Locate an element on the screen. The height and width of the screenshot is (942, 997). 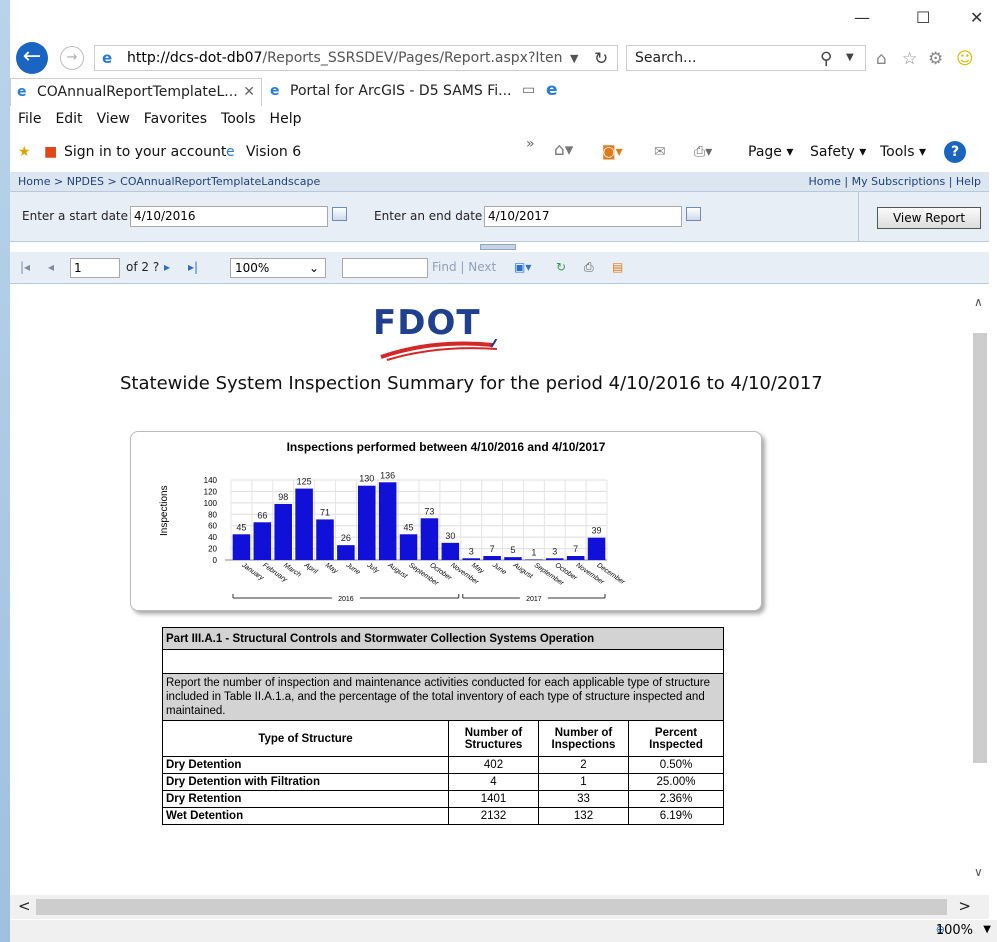
settings-gear-icon: ⚙ is located at coordinates (935, 59).